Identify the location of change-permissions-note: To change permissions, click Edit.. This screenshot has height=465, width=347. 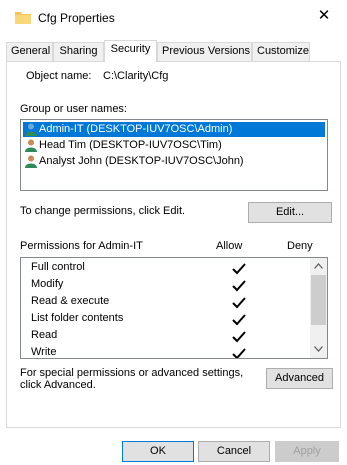
(103, 211).